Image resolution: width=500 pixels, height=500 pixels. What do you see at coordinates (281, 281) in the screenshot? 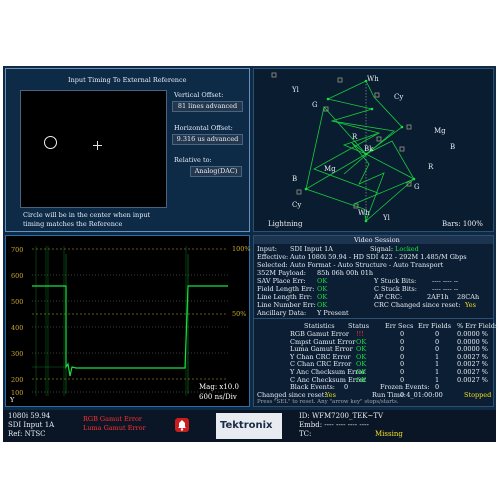
I see `sav-place-label: SAV Place Err:` at bounding box center [281, 281].